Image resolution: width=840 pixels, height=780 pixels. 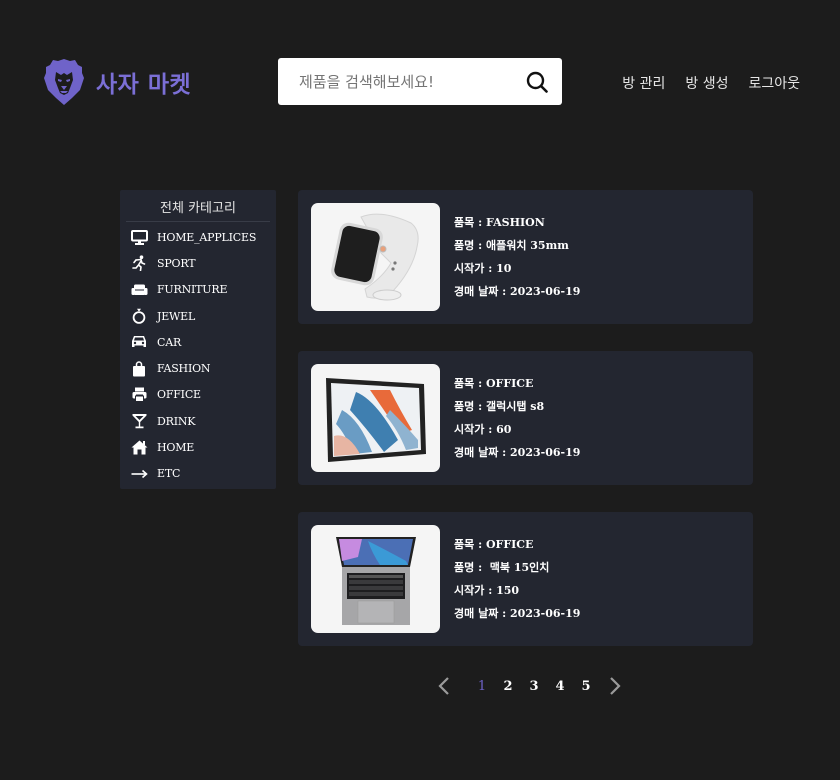 I want to click on category-label: SPORT, so click(x=176, y=263).